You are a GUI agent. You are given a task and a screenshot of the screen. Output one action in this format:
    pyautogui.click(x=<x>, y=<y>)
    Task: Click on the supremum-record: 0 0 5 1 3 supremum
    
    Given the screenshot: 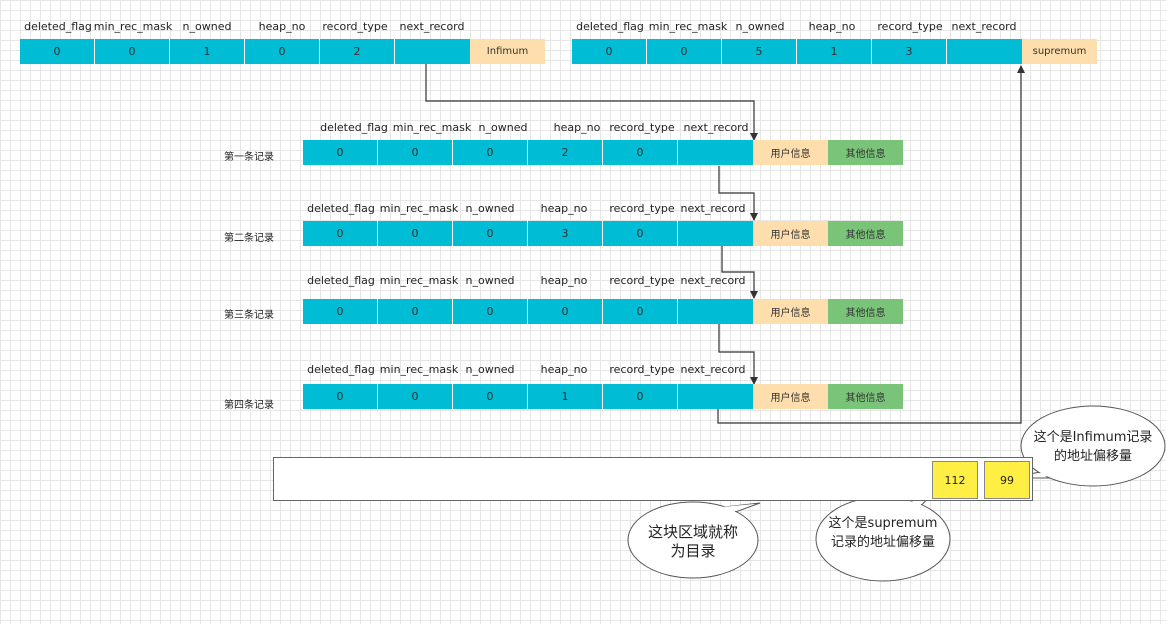 What is the action you would take?
    pyautogui.click(x=834, y=51)
    